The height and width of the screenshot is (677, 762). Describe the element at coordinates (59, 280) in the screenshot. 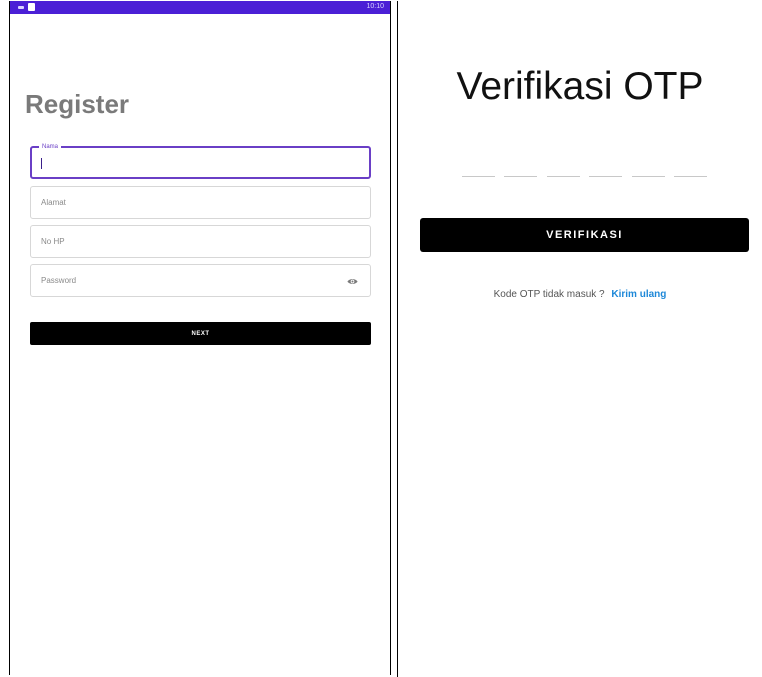

I see `password-placeholder: Password` at that location.